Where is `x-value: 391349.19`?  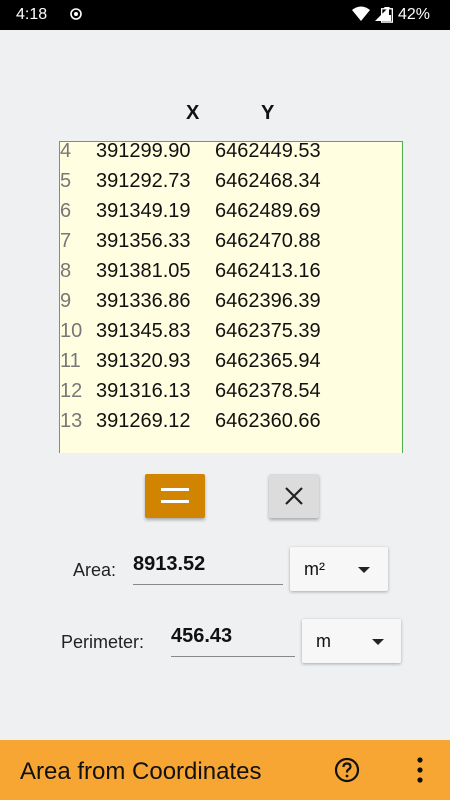
x-value: 391349.19 is located at coordinates (143, 211).